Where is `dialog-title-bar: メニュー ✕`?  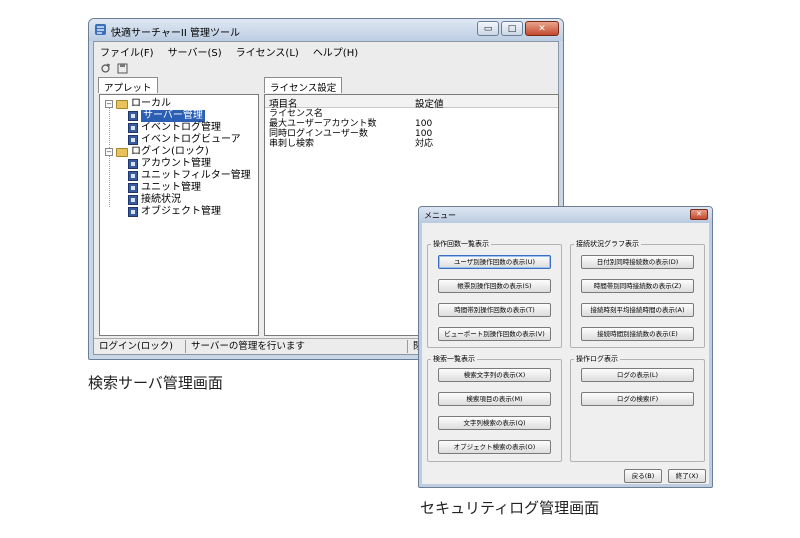 dialog-title-bar: メニュー ✕ is located at coordinates (565, 215).